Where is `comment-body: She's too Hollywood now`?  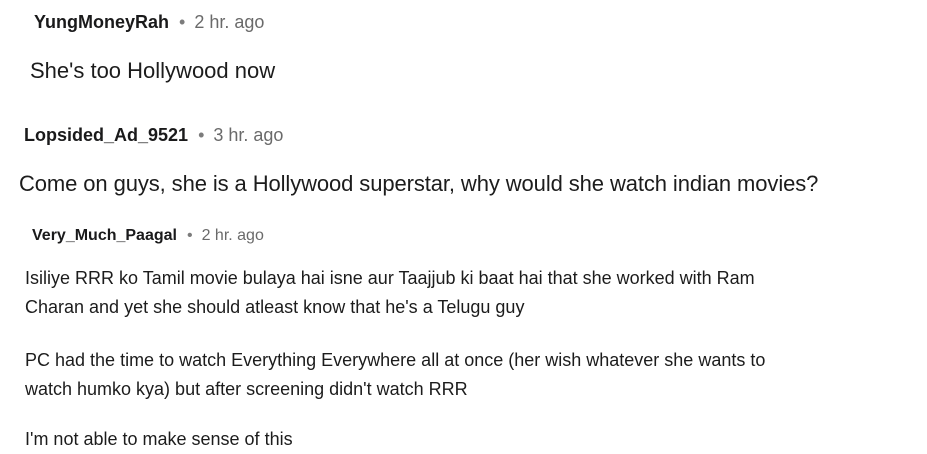
comment-body: She's too Hollywood now is located at coordinates (153, 70).